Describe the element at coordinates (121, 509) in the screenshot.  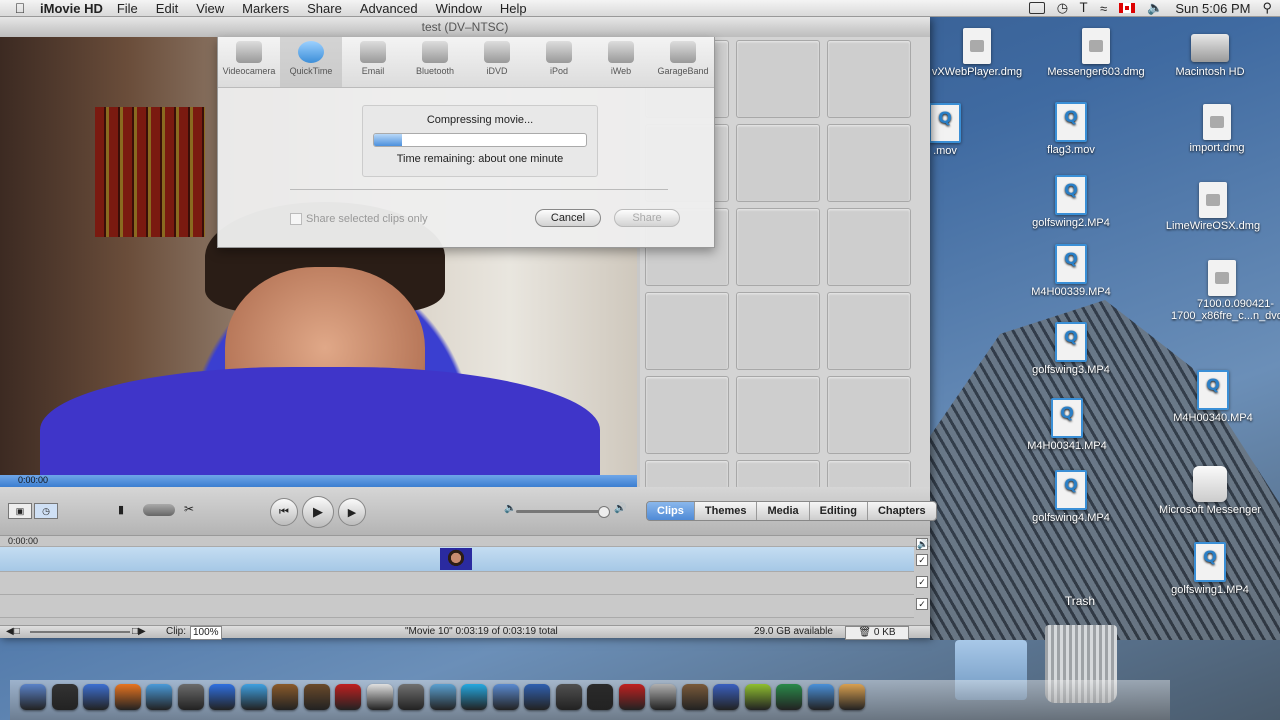
I see `camera-mode-icon: ▮` at that location.